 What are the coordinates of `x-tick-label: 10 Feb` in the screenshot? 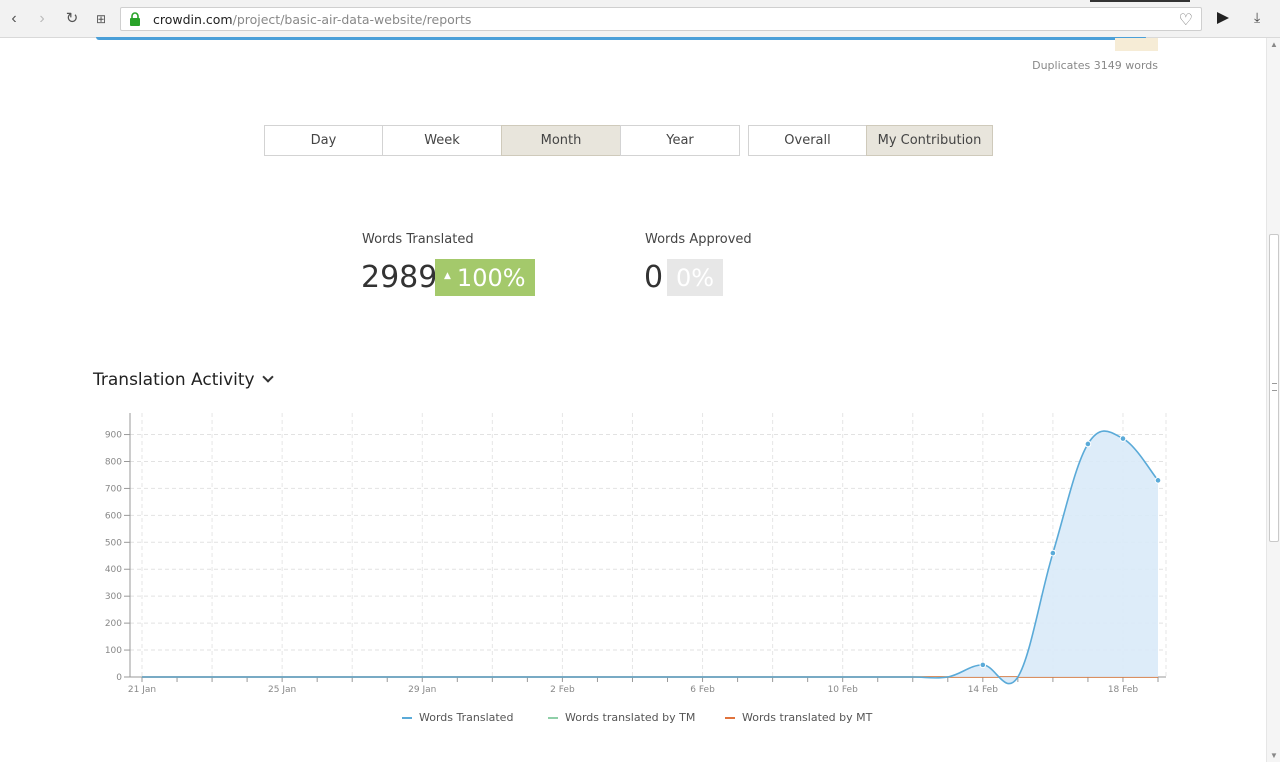 It's located at (843, 690).